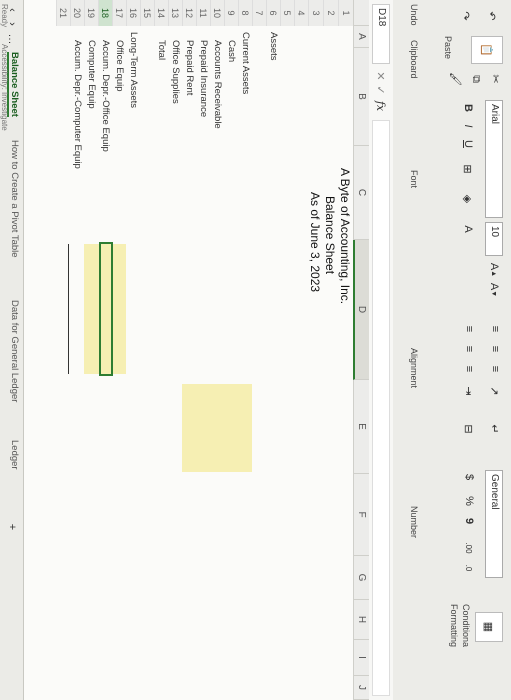 Image resolution: width=511 pixels, height=700 pixels. Describe the element at coordinates (492, 16) in the screenshot. I see `undo-icon: ↶` at that location.